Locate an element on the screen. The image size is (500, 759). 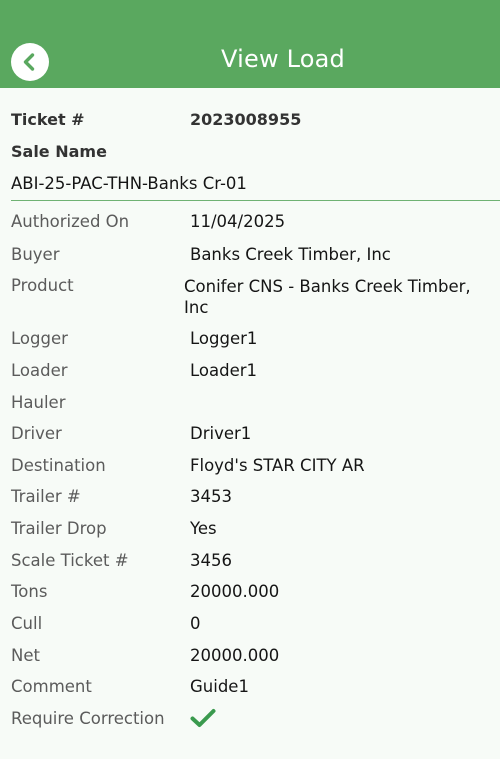
authorized-on-label: Authorized On is located at coordinates (70, 221).